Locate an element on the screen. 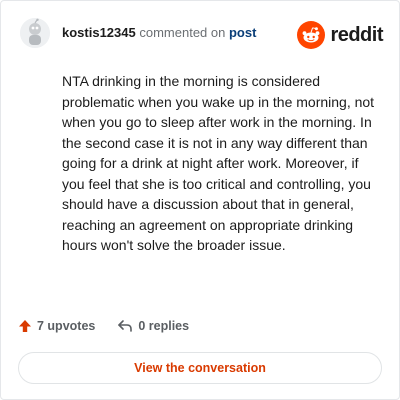 The image size is (400, 400). action-text: commented on is located at coordinates (182, 32).